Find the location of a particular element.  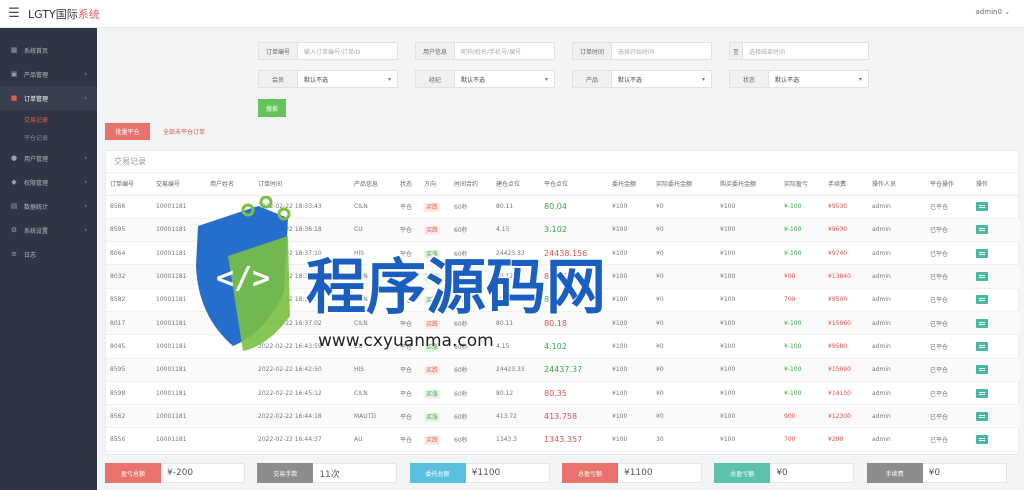

user-info-input: 昵称/姓名/手机号/编号 is located at coordinates (505, 51).